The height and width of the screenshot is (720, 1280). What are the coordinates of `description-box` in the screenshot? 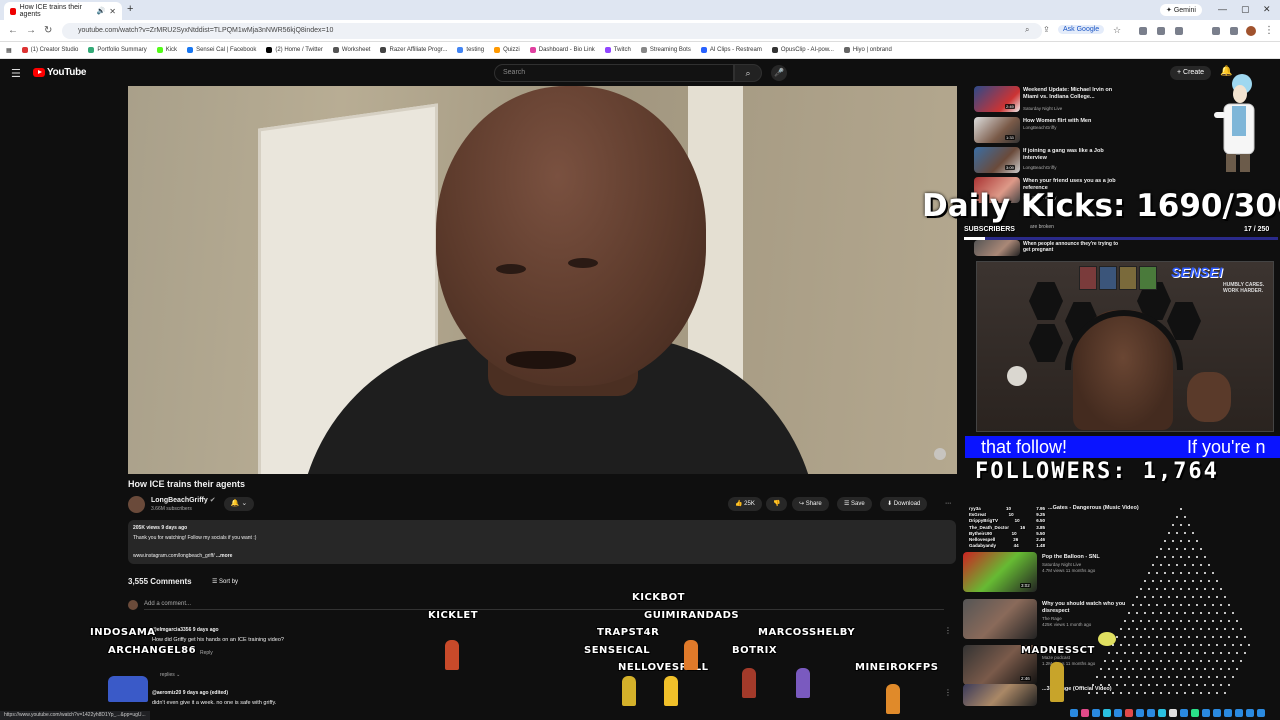 It's located at (542, 542).